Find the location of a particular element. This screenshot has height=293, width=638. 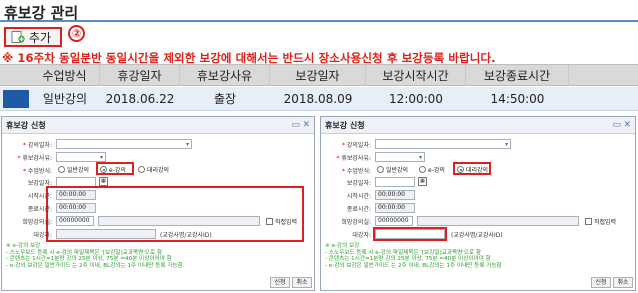

cell-makeup-date: 2018.08.09 is located at coordinates (318, 98).